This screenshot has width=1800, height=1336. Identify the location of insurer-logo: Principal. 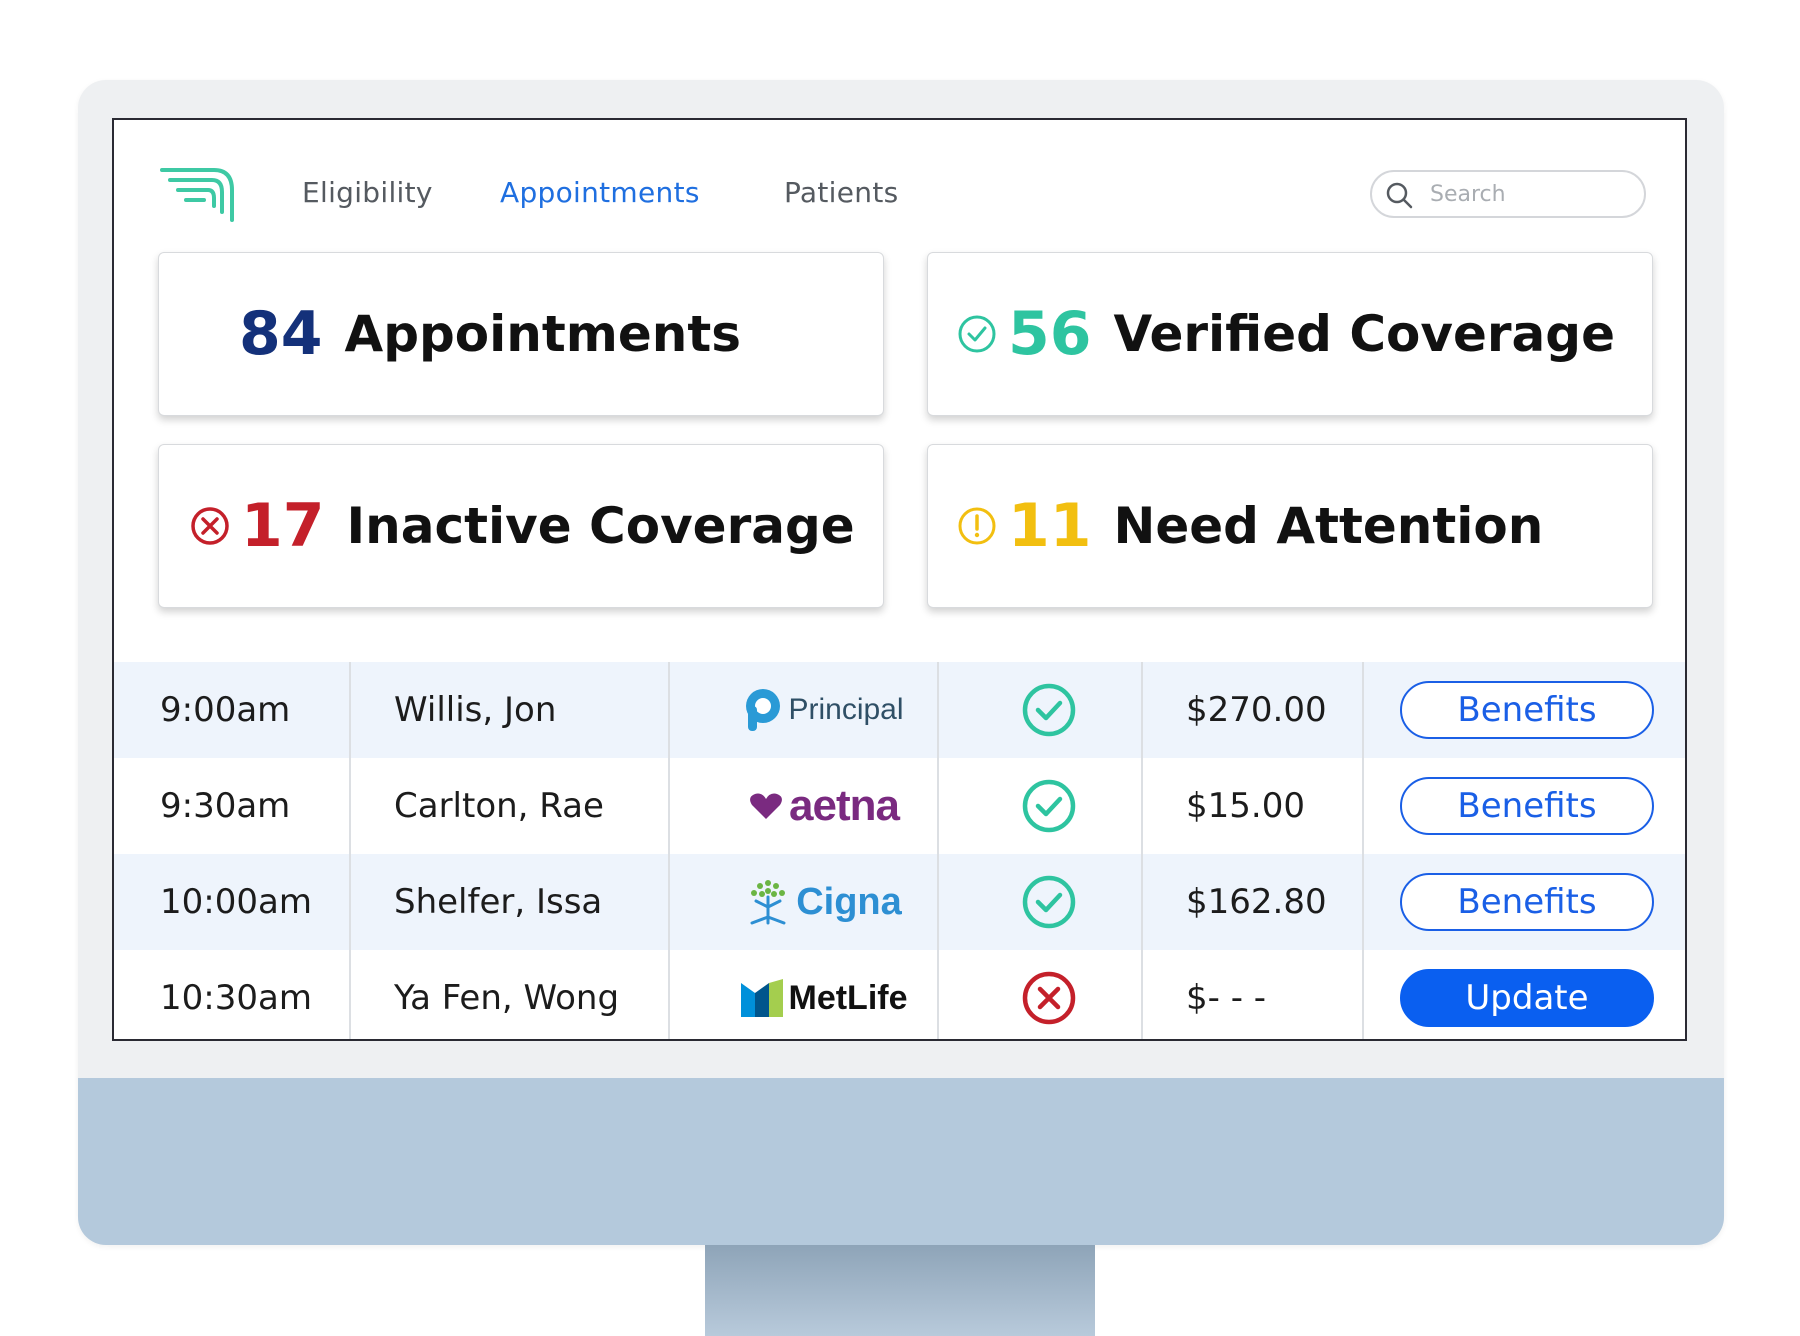
(824, 710).